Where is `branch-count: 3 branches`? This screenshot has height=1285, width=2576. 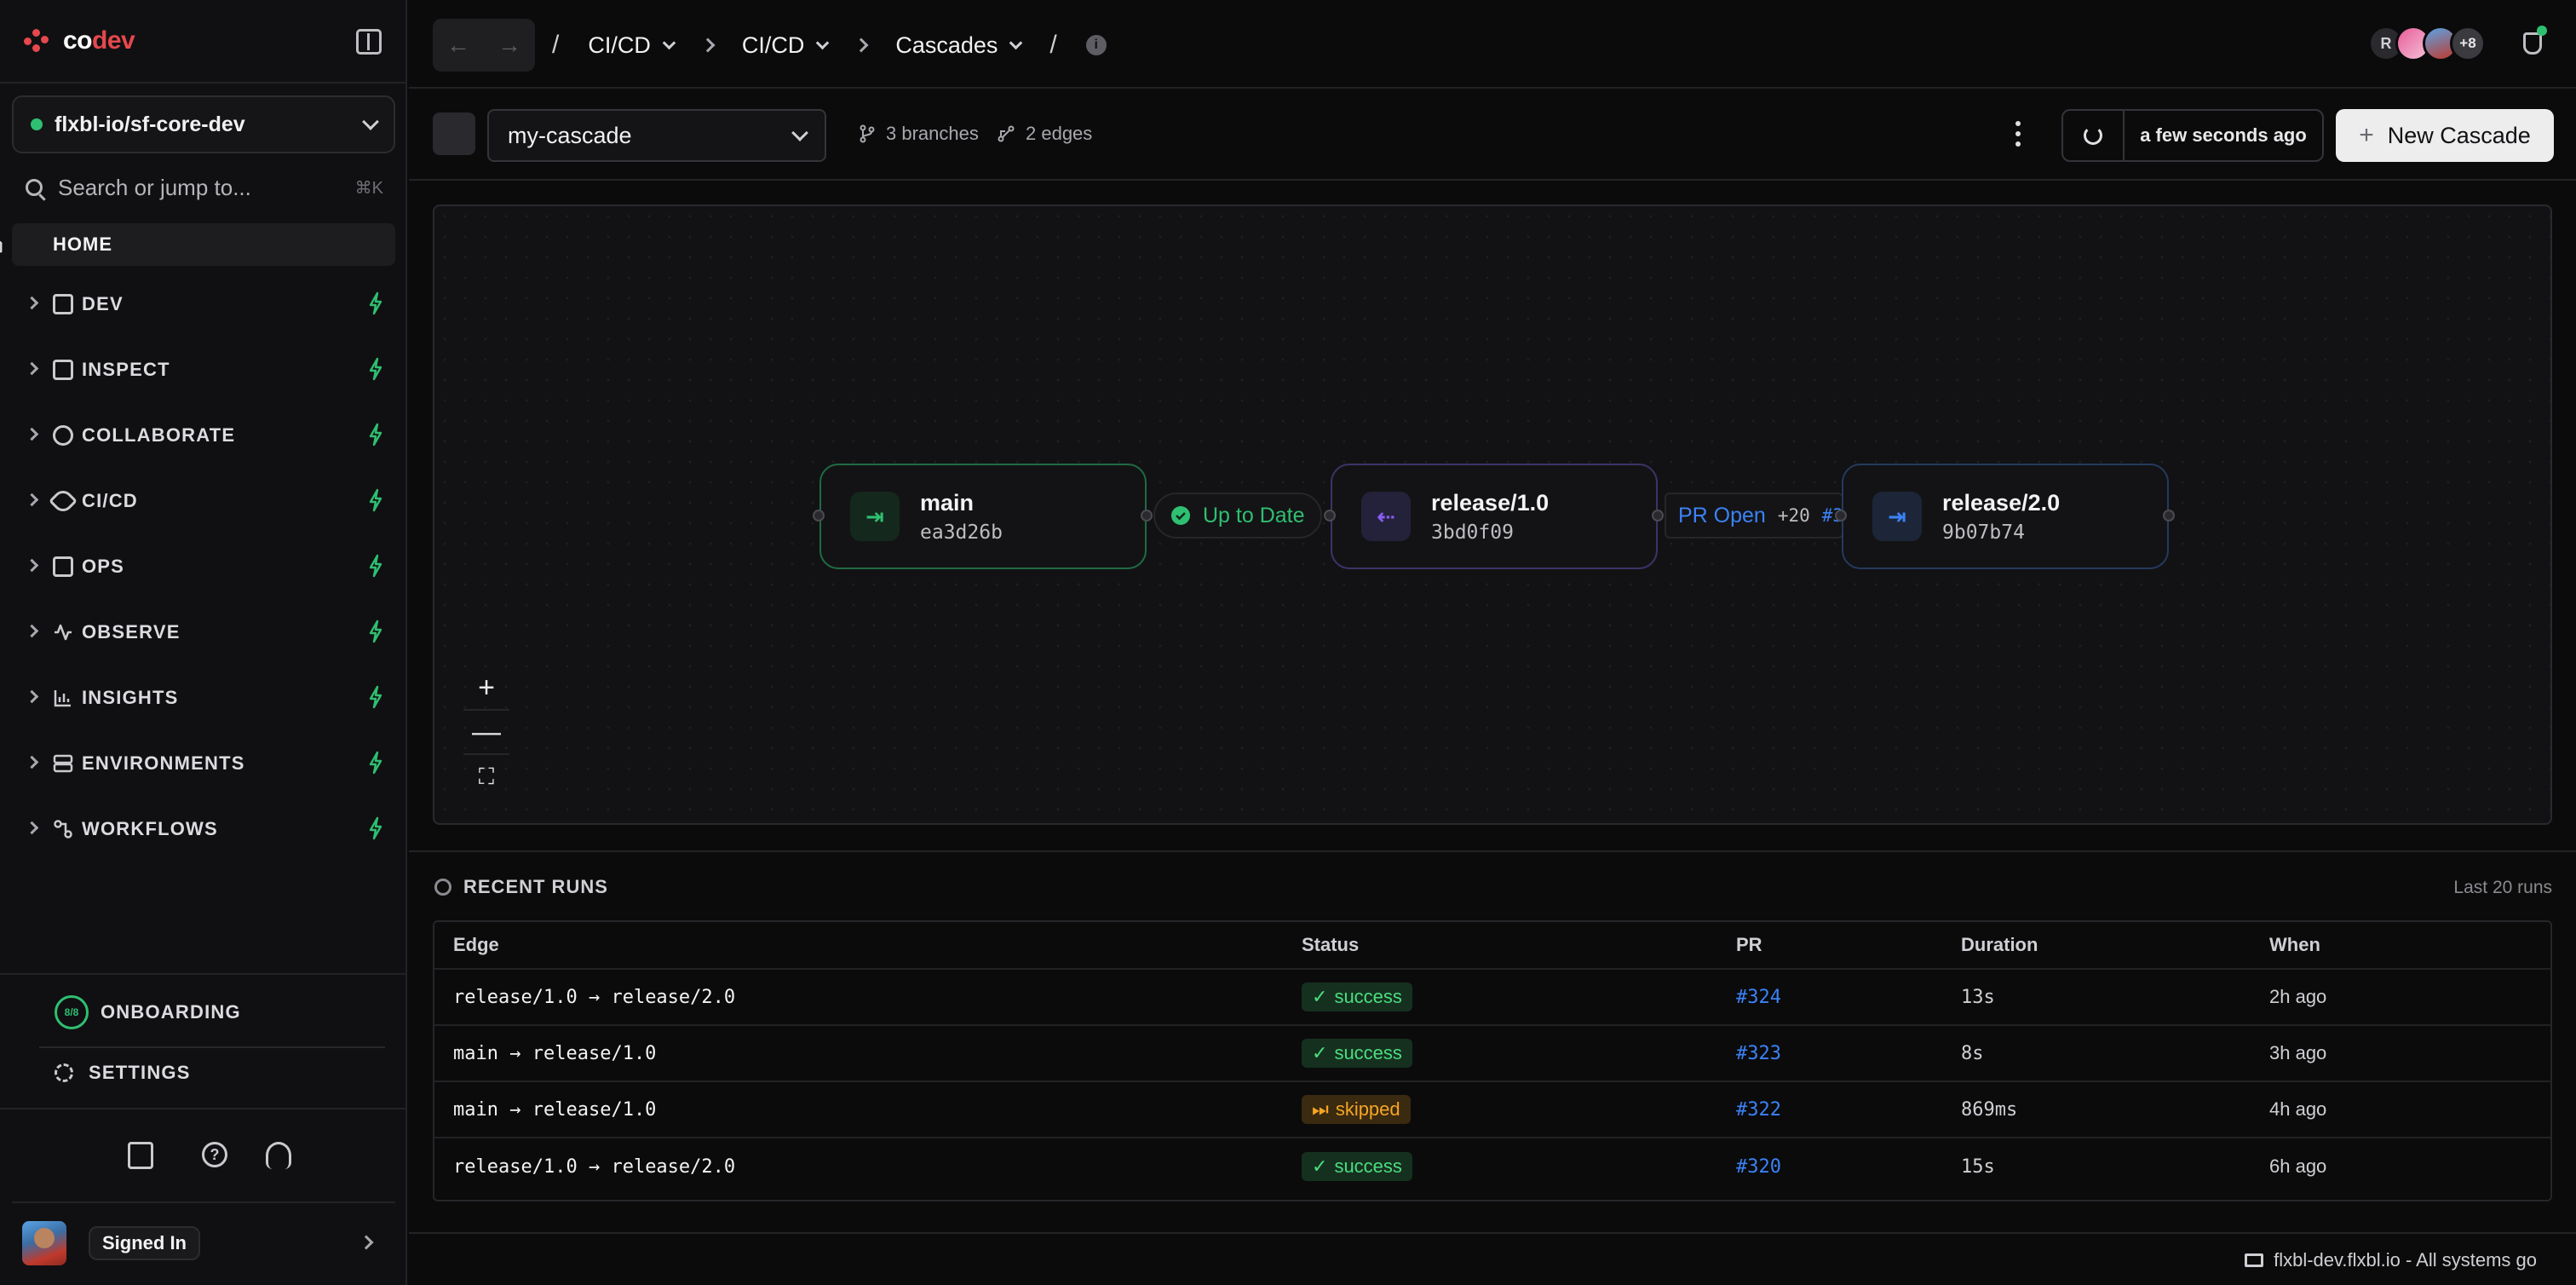
branch-count: 3 branches is located at coordinates (919, 134).